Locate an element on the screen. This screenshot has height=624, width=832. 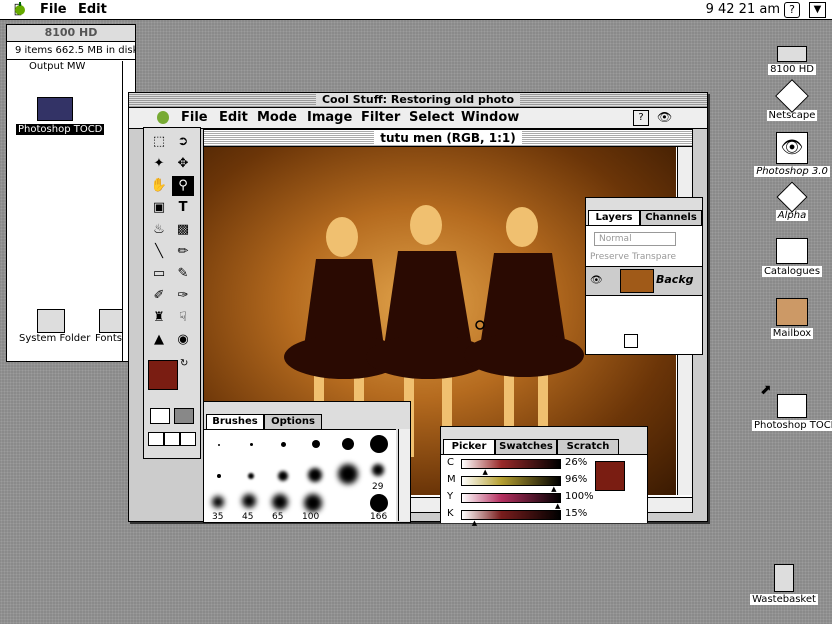
desktop-icon-catalogues: Catalogues is located at coordinates (792, 257).